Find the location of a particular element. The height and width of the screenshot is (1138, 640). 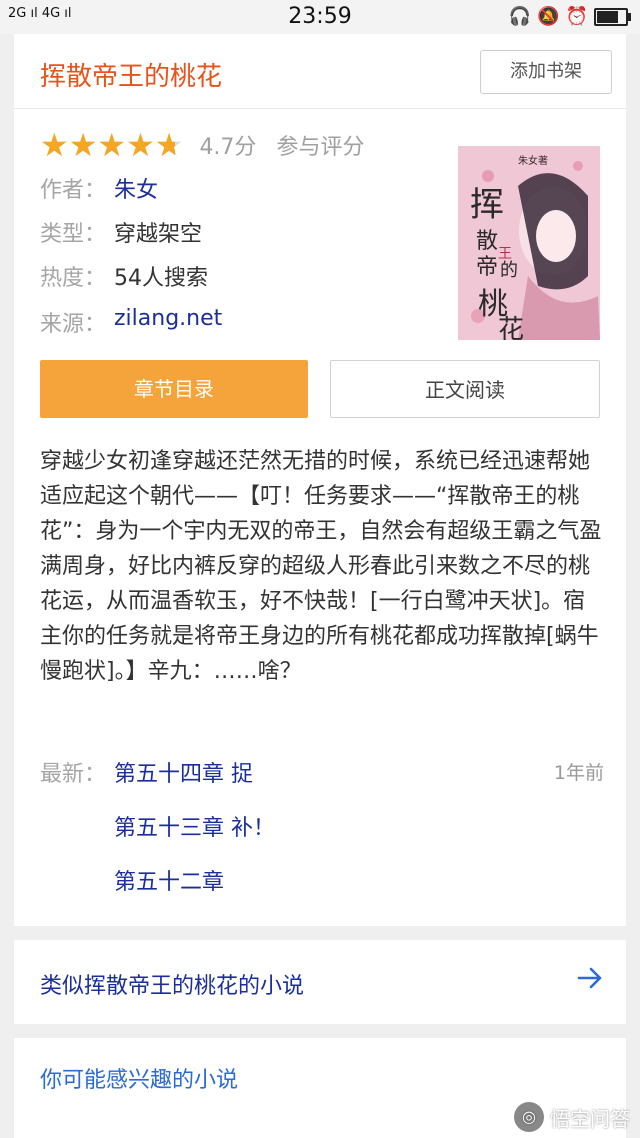

watermark-text: 悟空问答 is located at coordinates (590, 1118).